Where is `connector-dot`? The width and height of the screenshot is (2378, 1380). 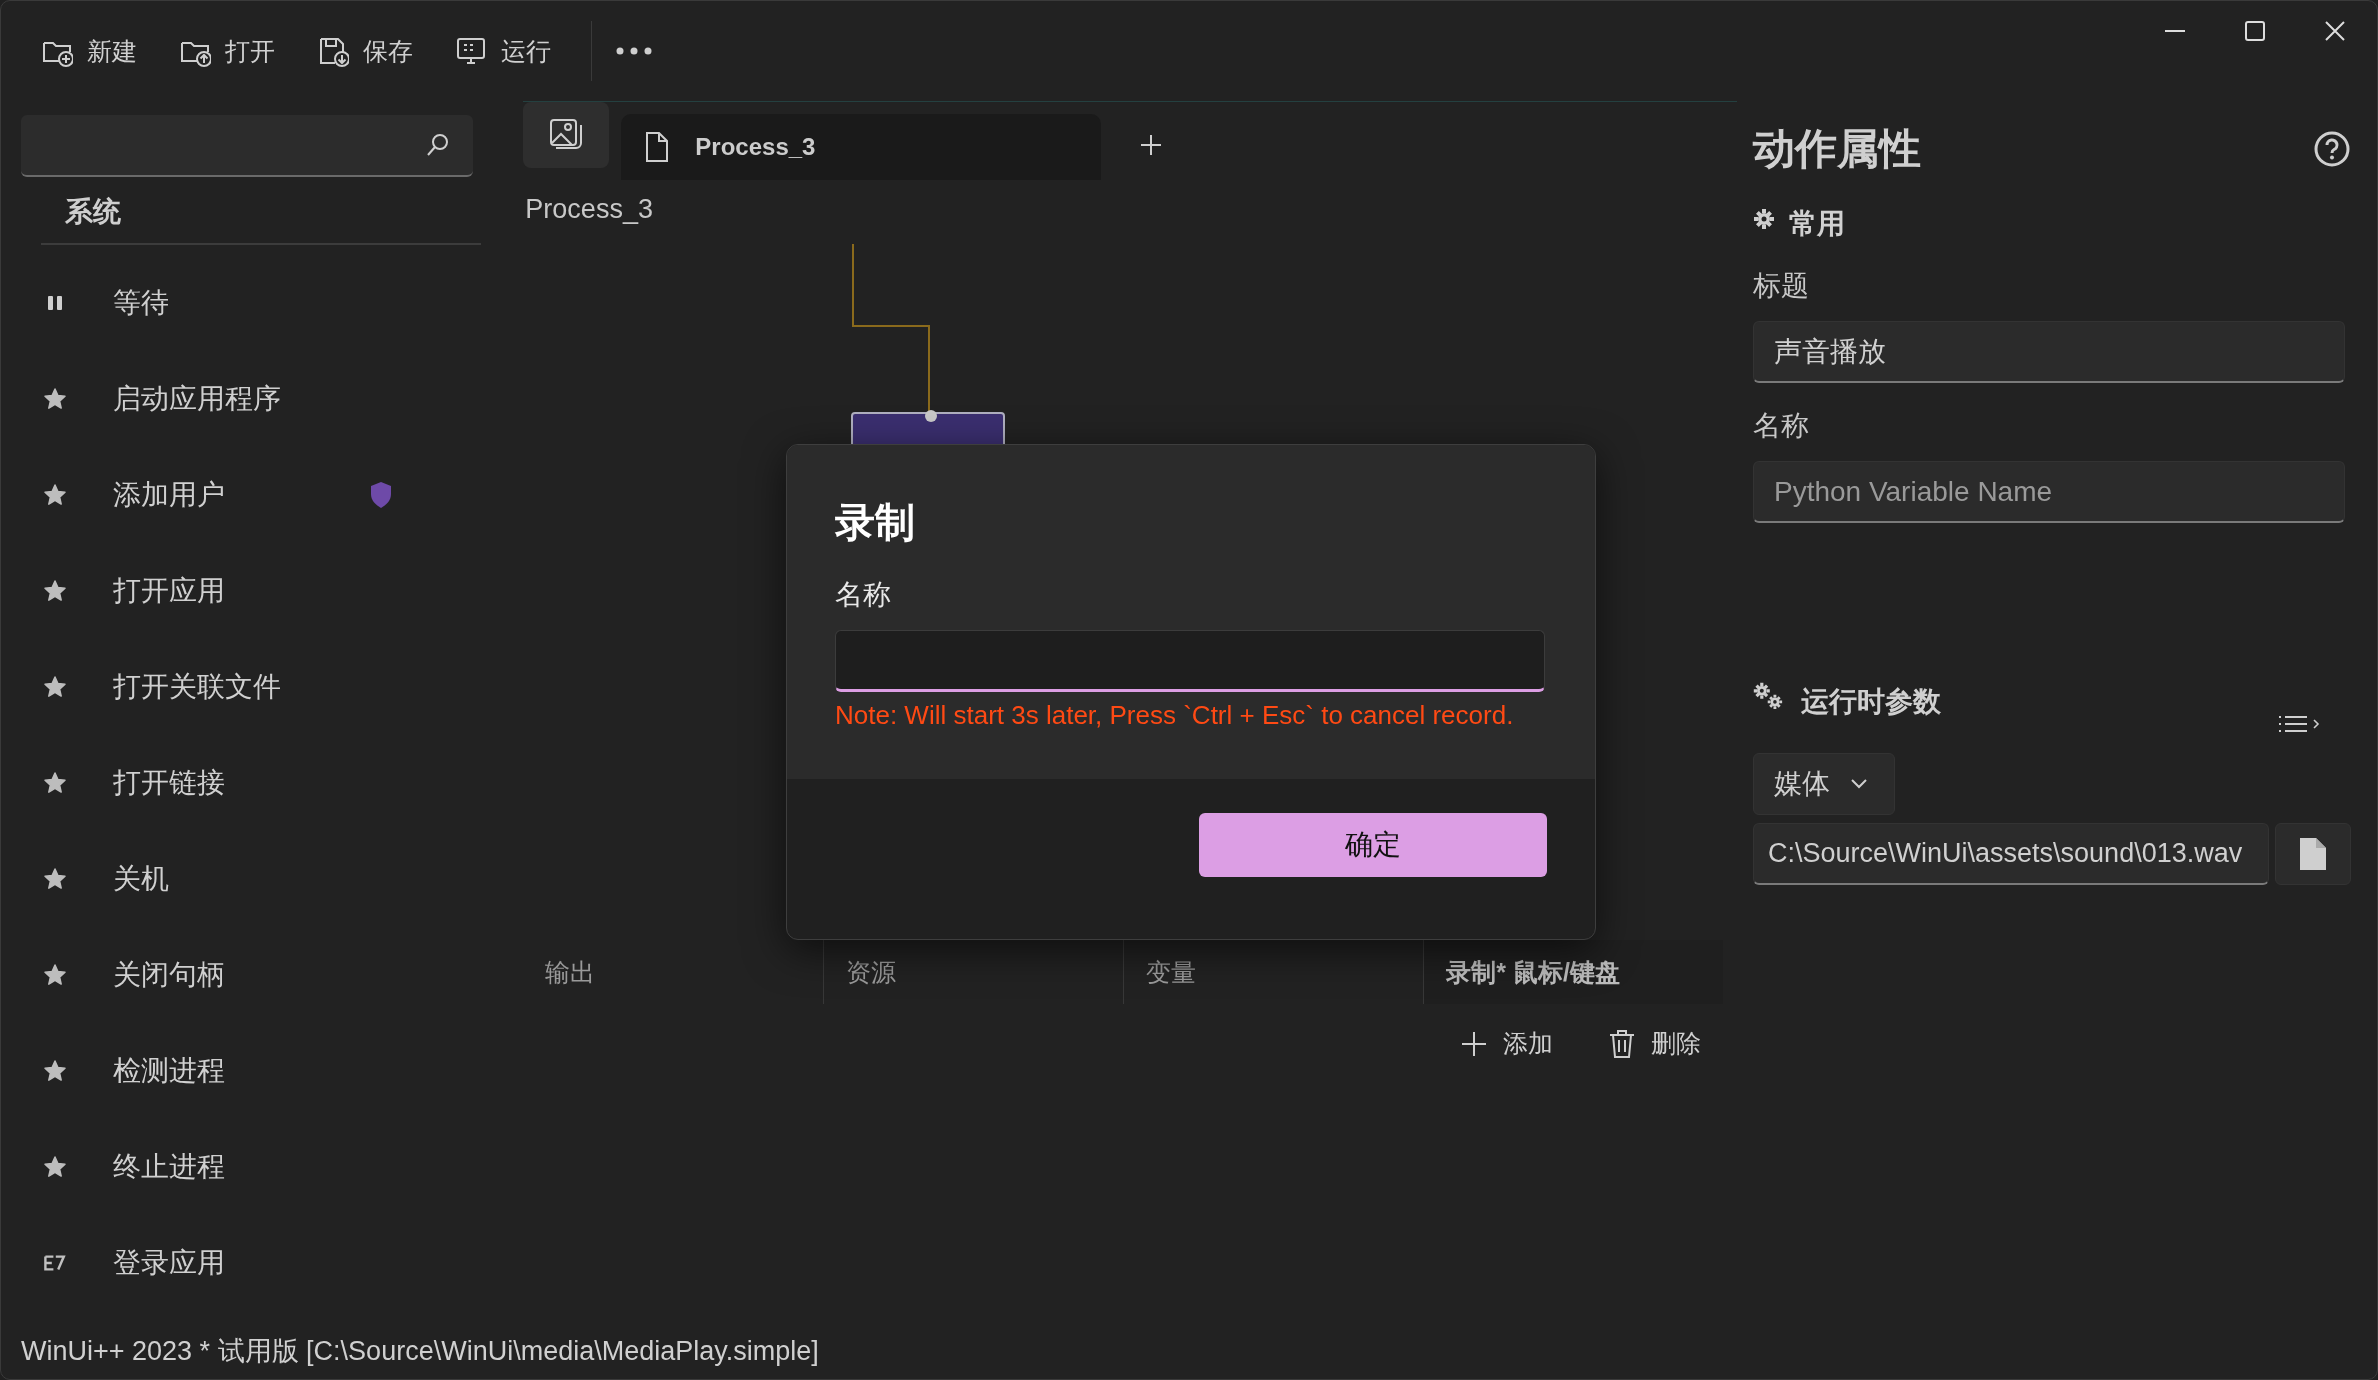 connector-dot is located at coordinates (931, 416).